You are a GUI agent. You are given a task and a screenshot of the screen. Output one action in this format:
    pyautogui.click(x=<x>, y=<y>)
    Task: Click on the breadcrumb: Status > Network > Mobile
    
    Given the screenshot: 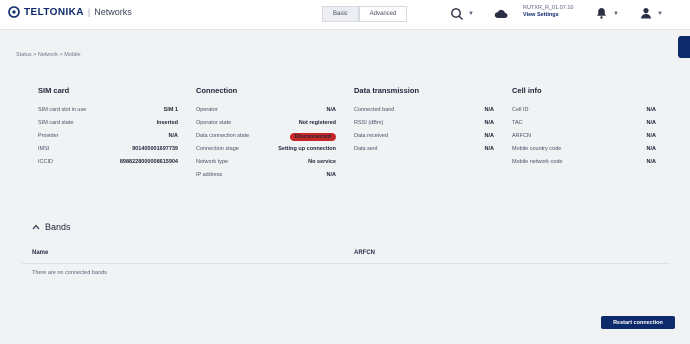 What is the action you would take?
    pyautogui.click(x=48, y=55)
    